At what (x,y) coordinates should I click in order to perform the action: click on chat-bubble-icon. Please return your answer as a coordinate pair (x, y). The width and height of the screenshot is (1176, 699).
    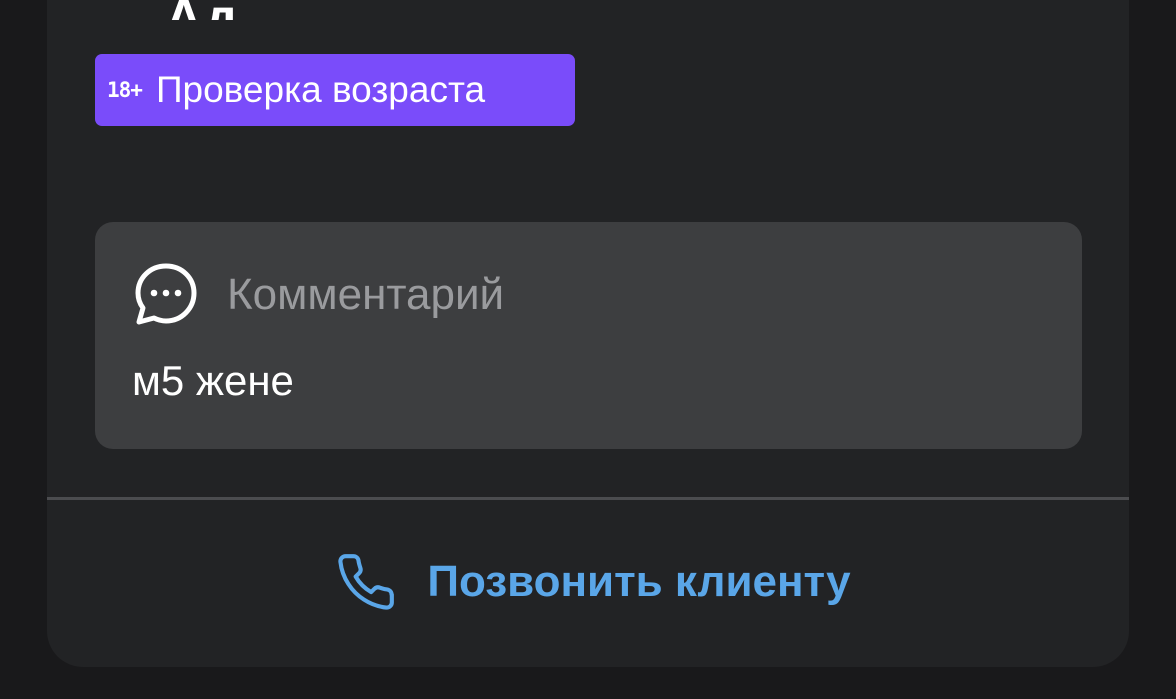
    Looking at the image, I should click on (166, 294).